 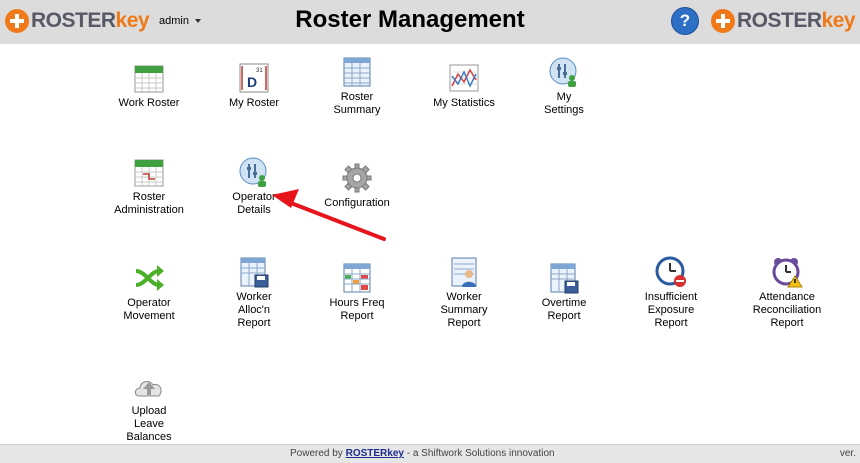 I want to click on worker-summary-report-tile: Worker Summary Report, so click(x=464, y=293).